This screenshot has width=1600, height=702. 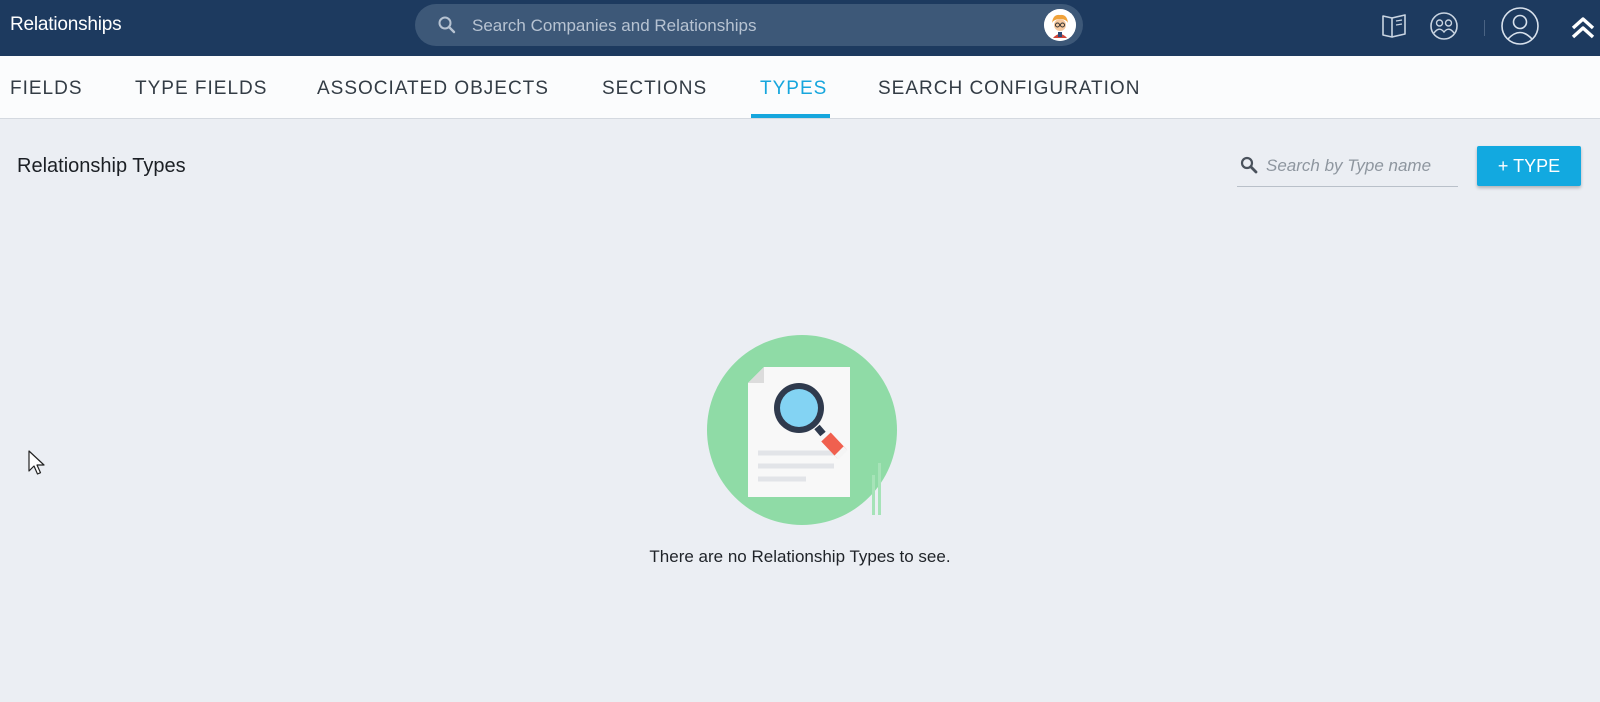 I want to click on collapse-chevron-icon, so click(x=1583, y=28).